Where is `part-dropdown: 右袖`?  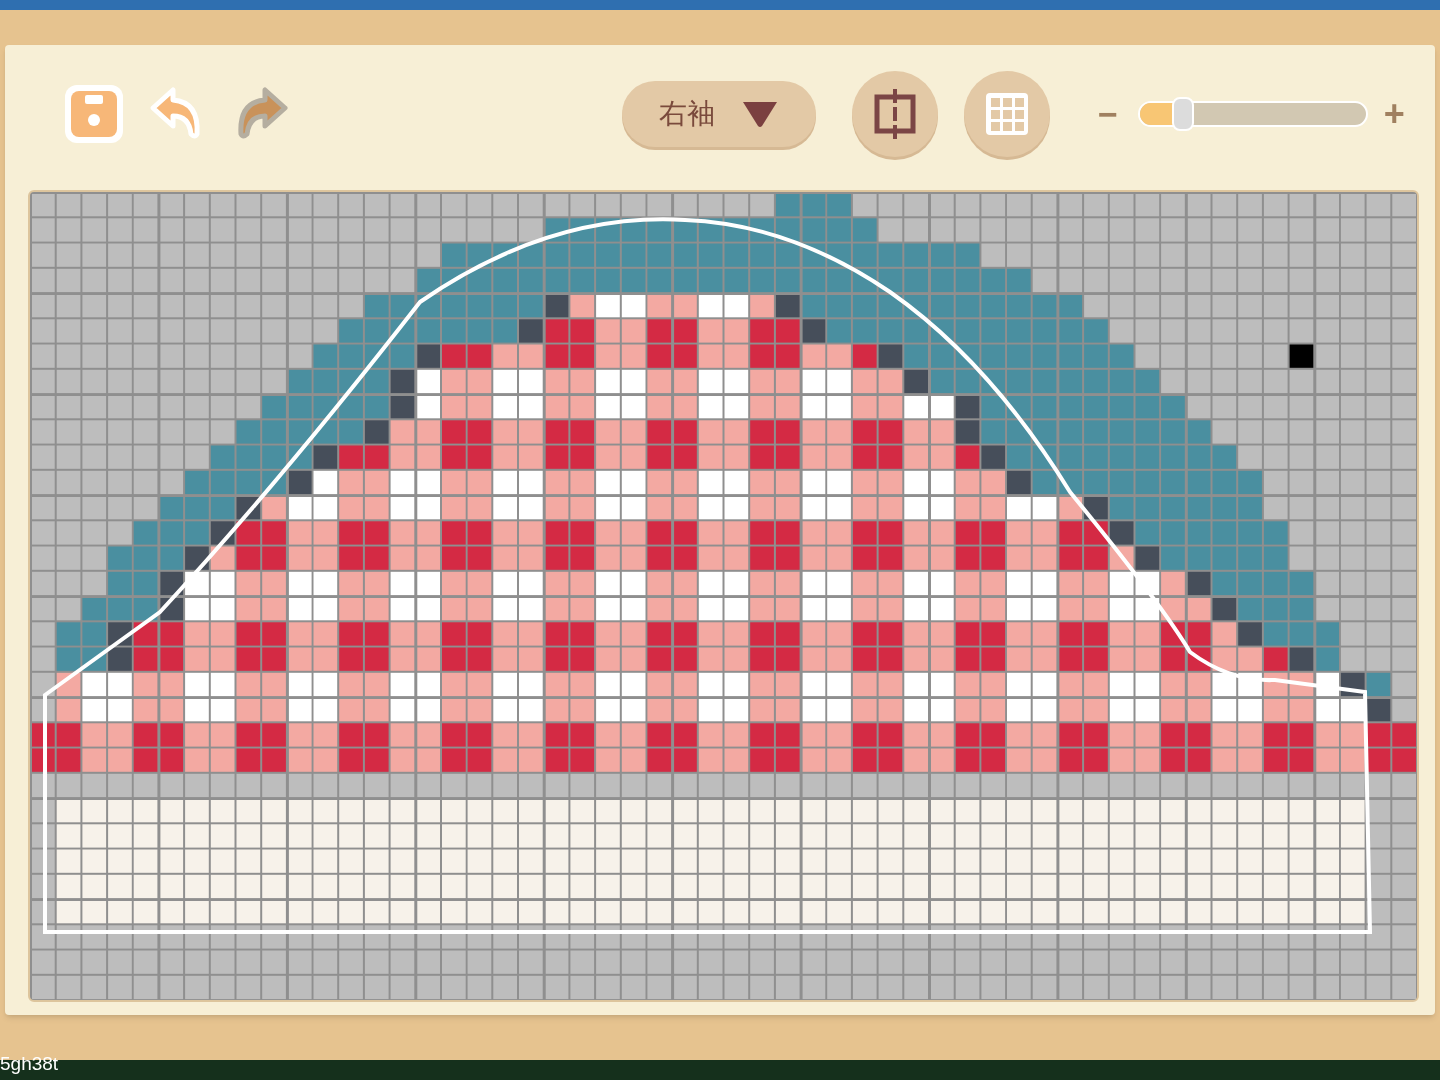
part-dropdown: 右袖 is located at coordinates (719, 113).